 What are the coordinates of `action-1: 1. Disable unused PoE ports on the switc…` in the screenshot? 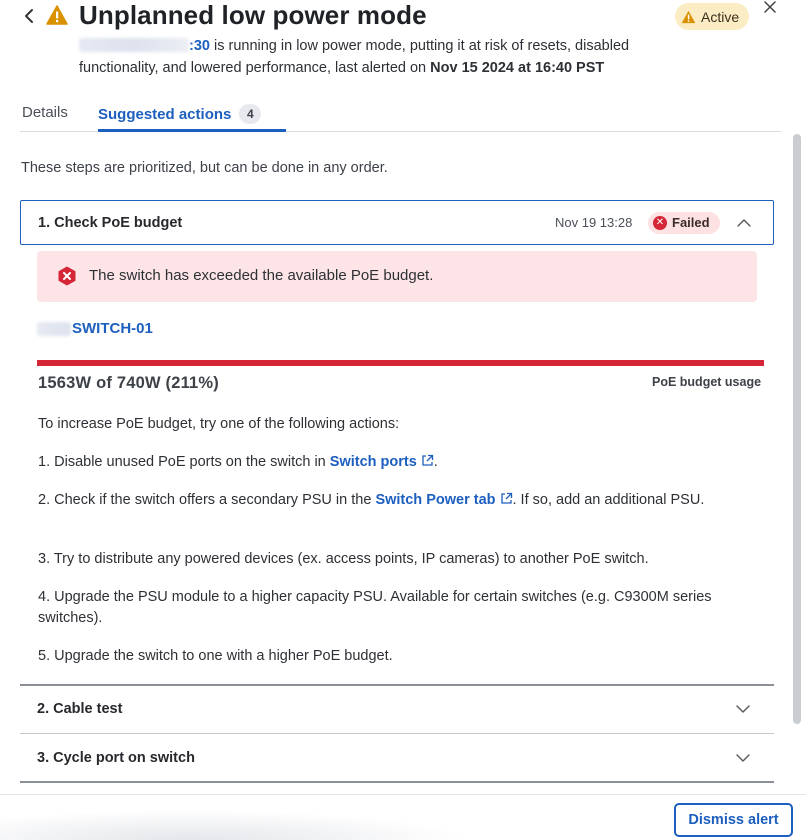 It's located at (398, 462).